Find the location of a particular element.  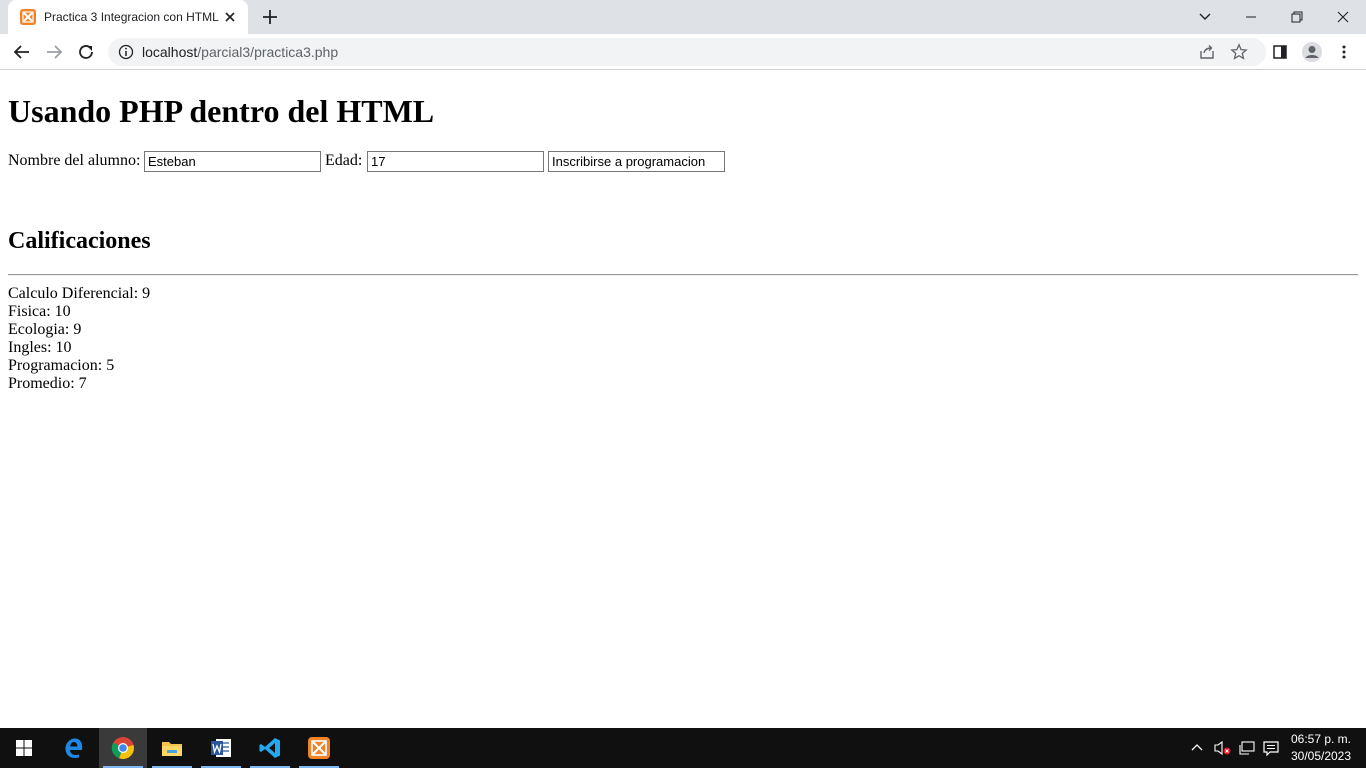

windows-logo-icon is located at coordinates (24, 748).